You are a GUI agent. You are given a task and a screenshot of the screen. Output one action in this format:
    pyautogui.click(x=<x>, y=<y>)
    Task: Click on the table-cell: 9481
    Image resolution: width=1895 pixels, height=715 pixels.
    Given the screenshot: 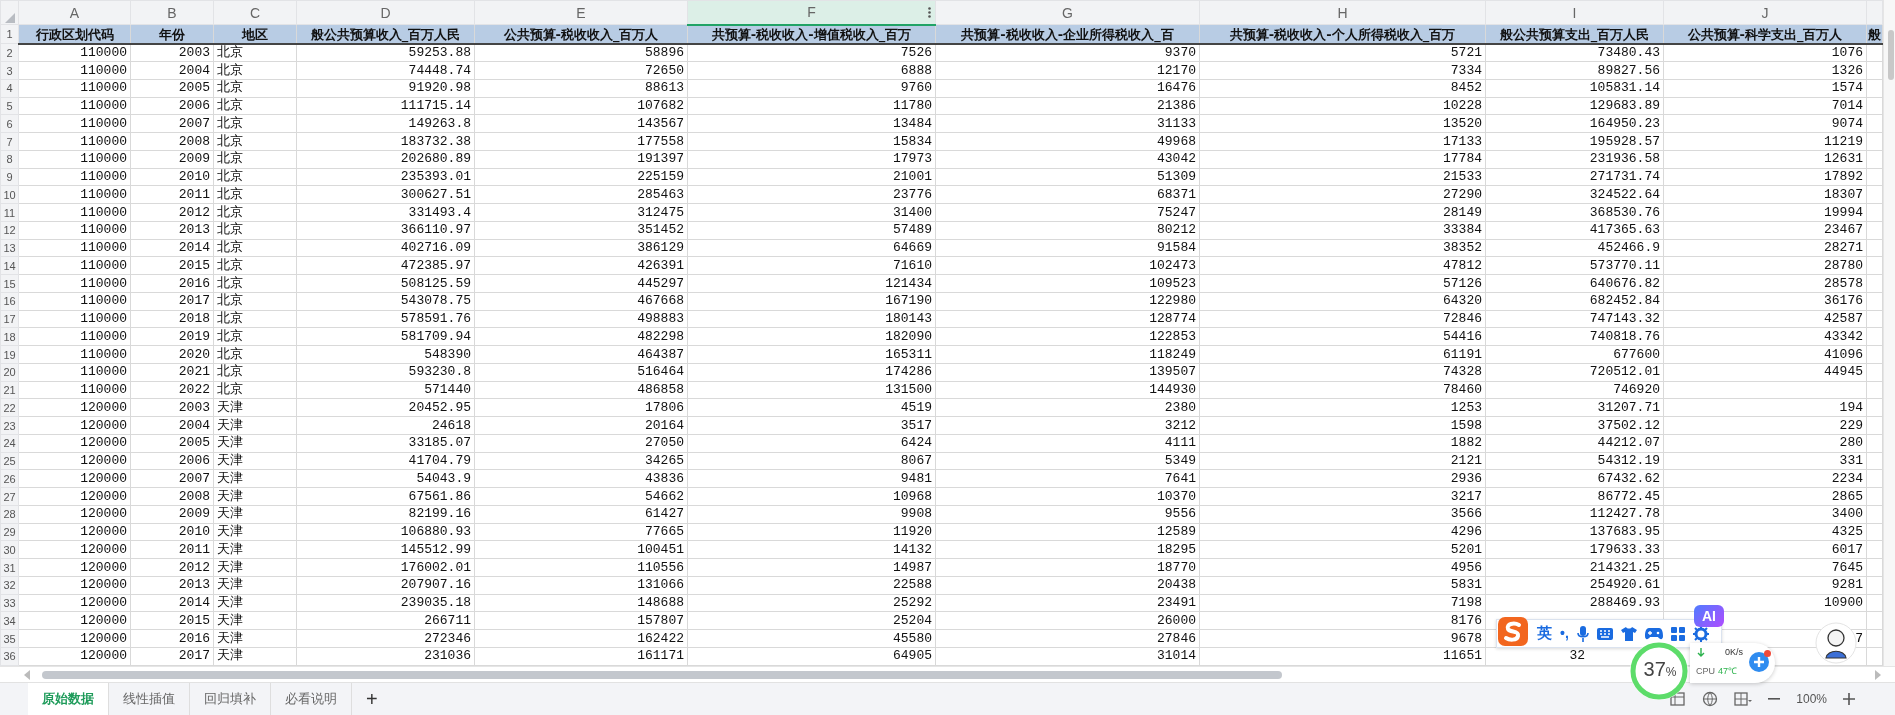 What is the action you would take?
    pyautogui.click(x=811, y=478)
    